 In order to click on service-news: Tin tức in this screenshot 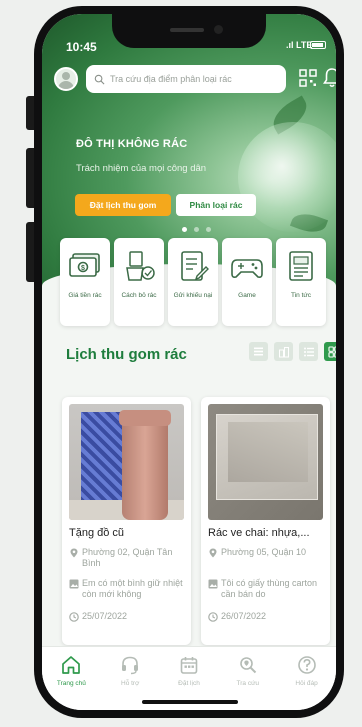, I will do `click(301, 282)`.